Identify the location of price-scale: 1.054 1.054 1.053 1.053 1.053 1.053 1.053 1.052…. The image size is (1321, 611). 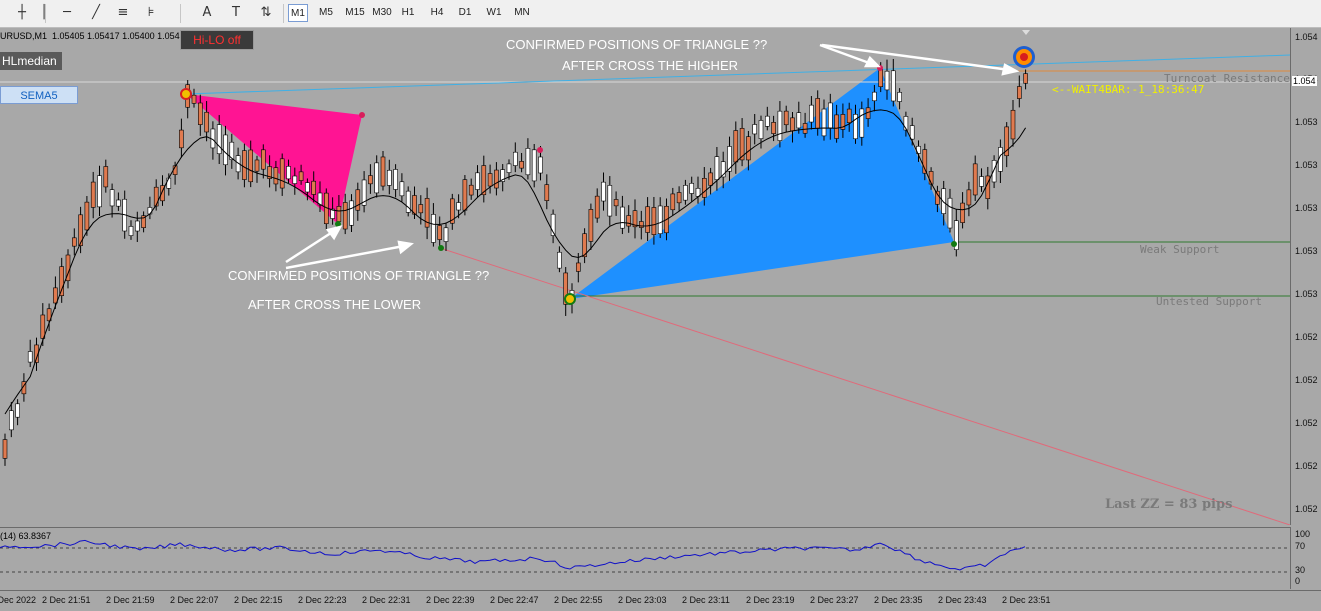
(1305, 276).